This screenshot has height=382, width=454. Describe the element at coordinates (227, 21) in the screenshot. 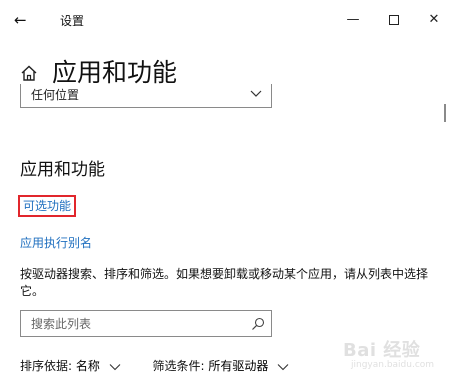

I see `title-bar: ← 设置 — ✕` at that location.